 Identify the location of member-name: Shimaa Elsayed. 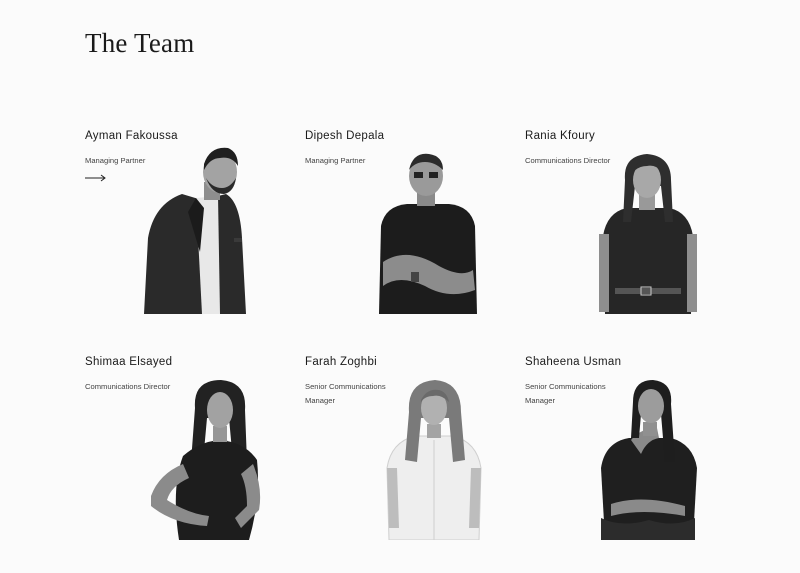
(128, 362).